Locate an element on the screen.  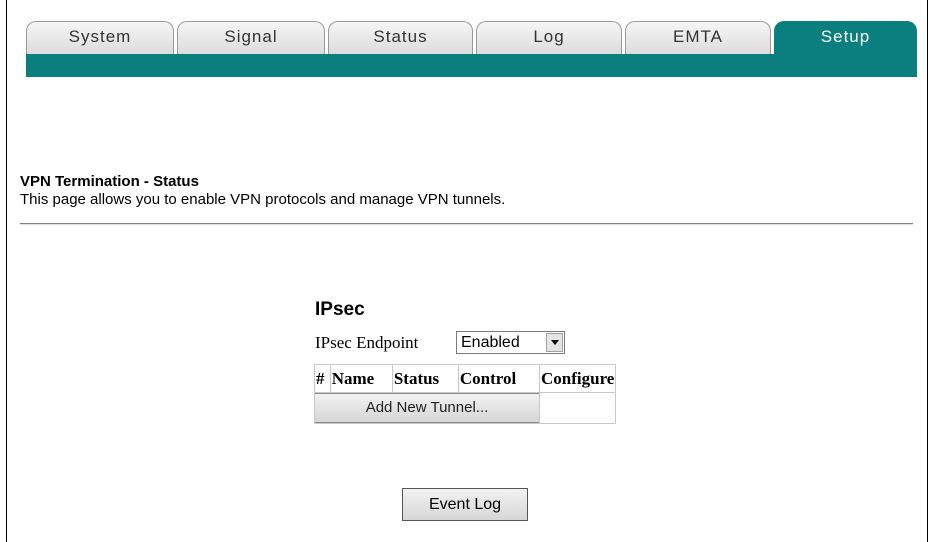
table-header-row: # Name Status Control Configure is located at coordinates (465, 378).